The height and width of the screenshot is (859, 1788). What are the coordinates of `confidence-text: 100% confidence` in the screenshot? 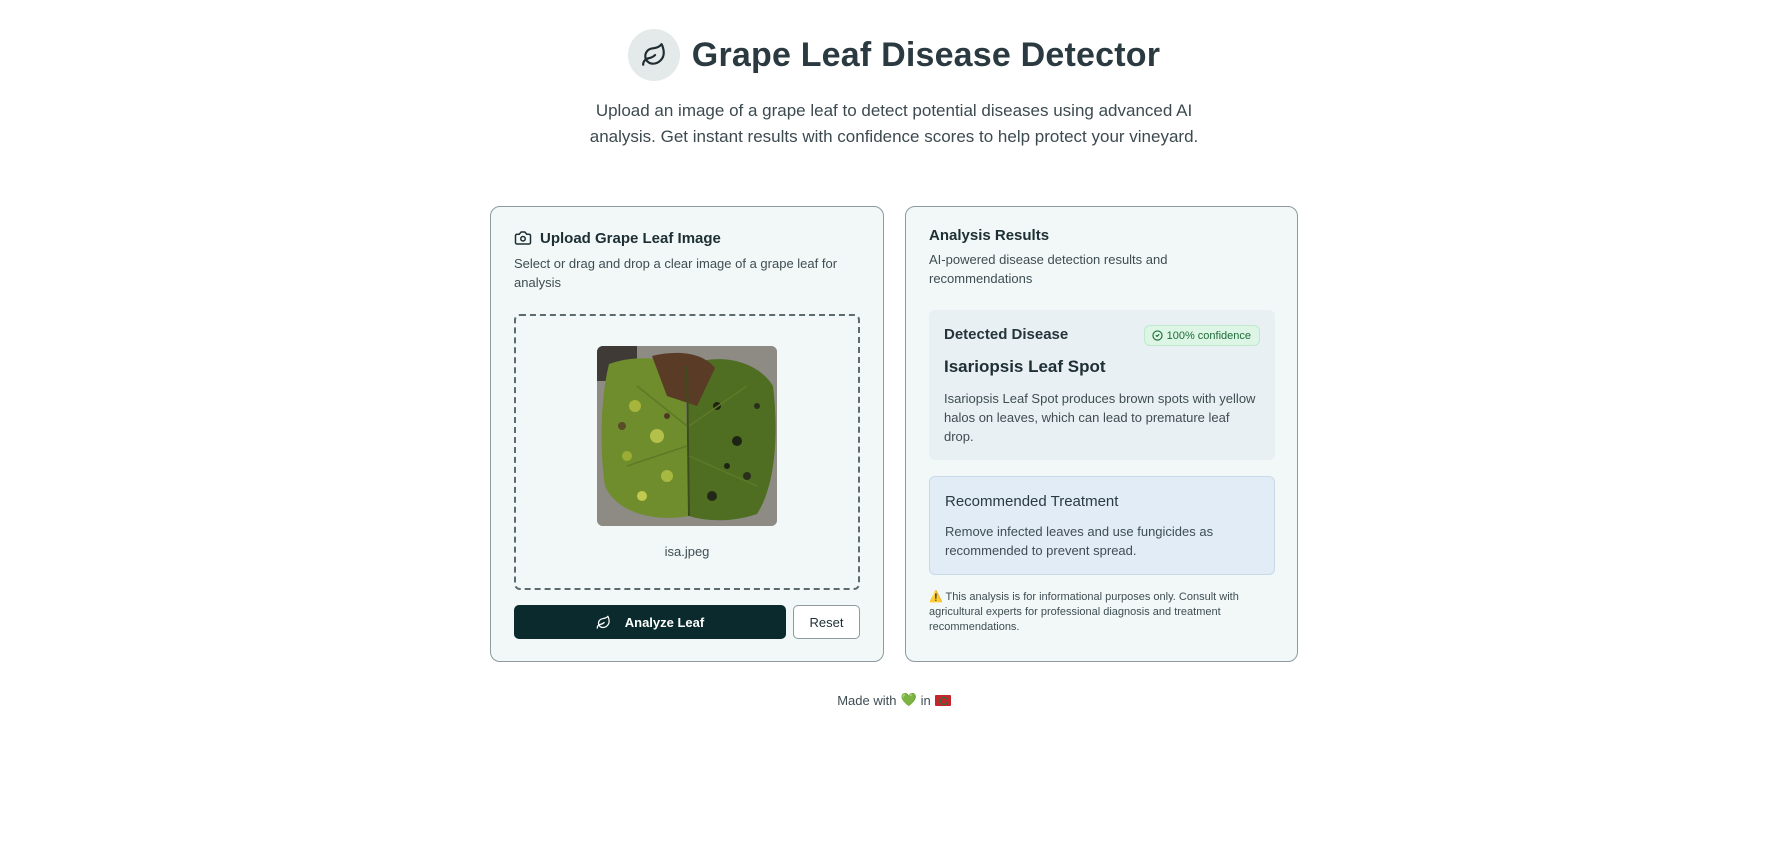 It's located at (1208, 335).